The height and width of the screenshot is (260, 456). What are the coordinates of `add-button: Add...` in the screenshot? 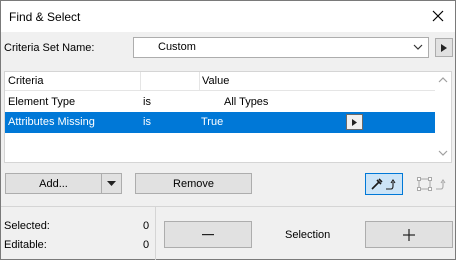 It's located at (53, 183).